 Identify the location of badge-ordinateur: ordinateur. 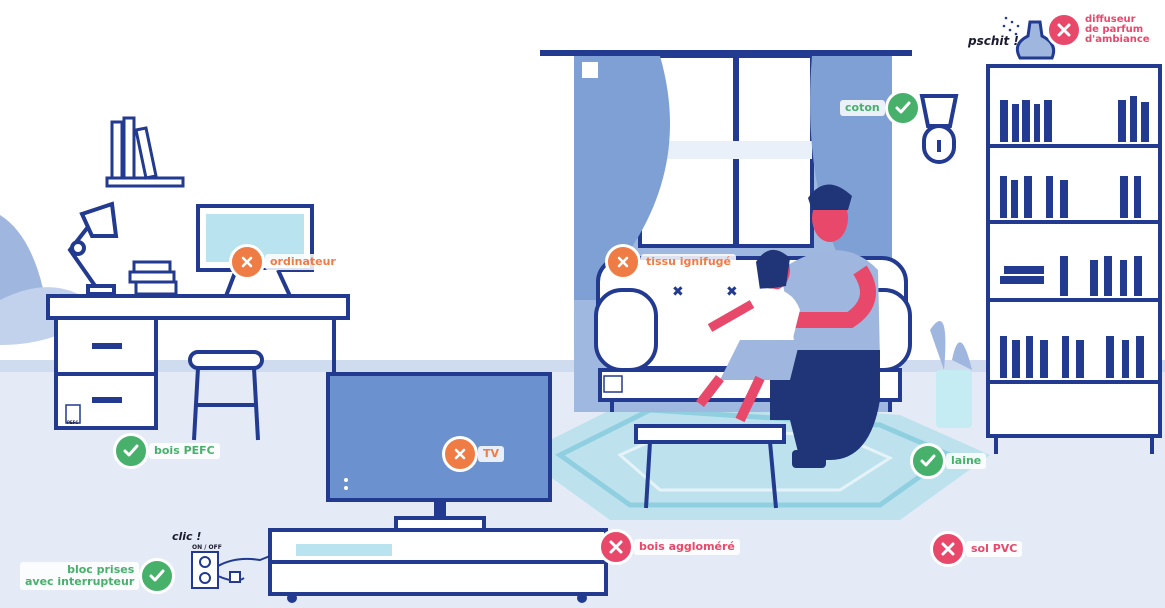
(285, 262).